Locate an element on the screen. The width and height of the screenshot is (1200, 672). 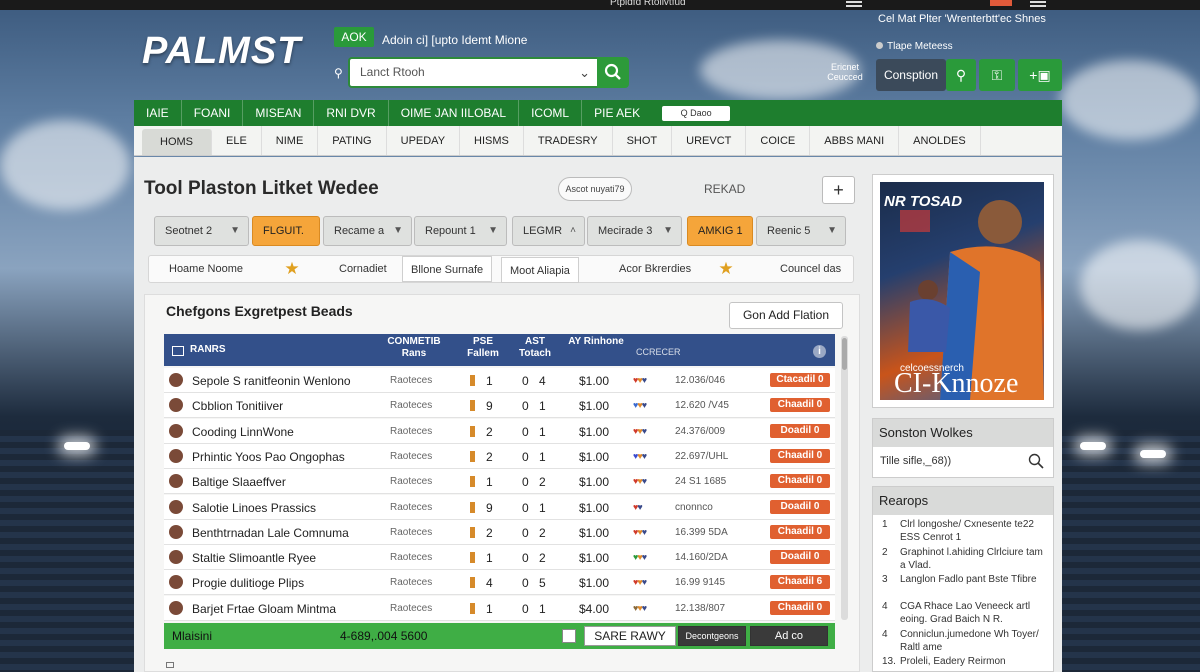
quick-link: Cornadiet is located at coordinates (363, 269).